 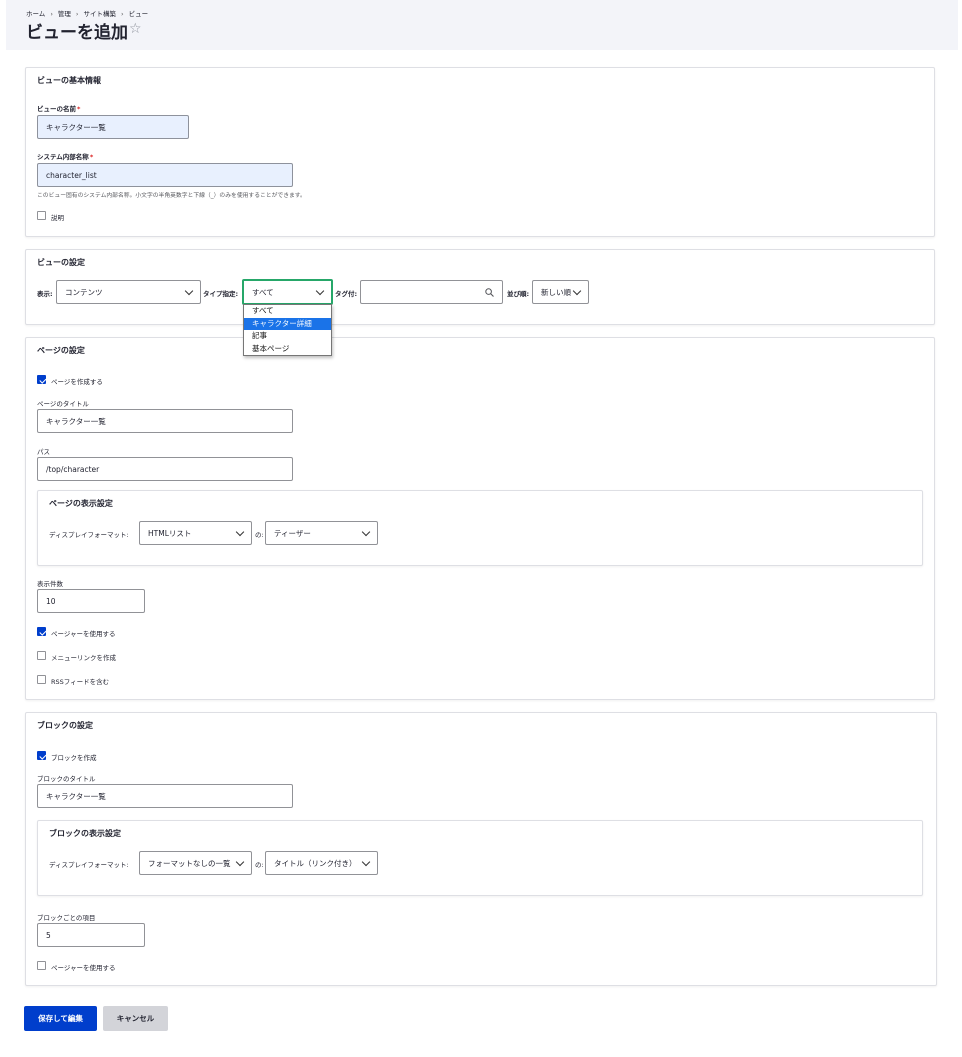 I want to click on star-icon: ☆, so click(x=135, y=29).